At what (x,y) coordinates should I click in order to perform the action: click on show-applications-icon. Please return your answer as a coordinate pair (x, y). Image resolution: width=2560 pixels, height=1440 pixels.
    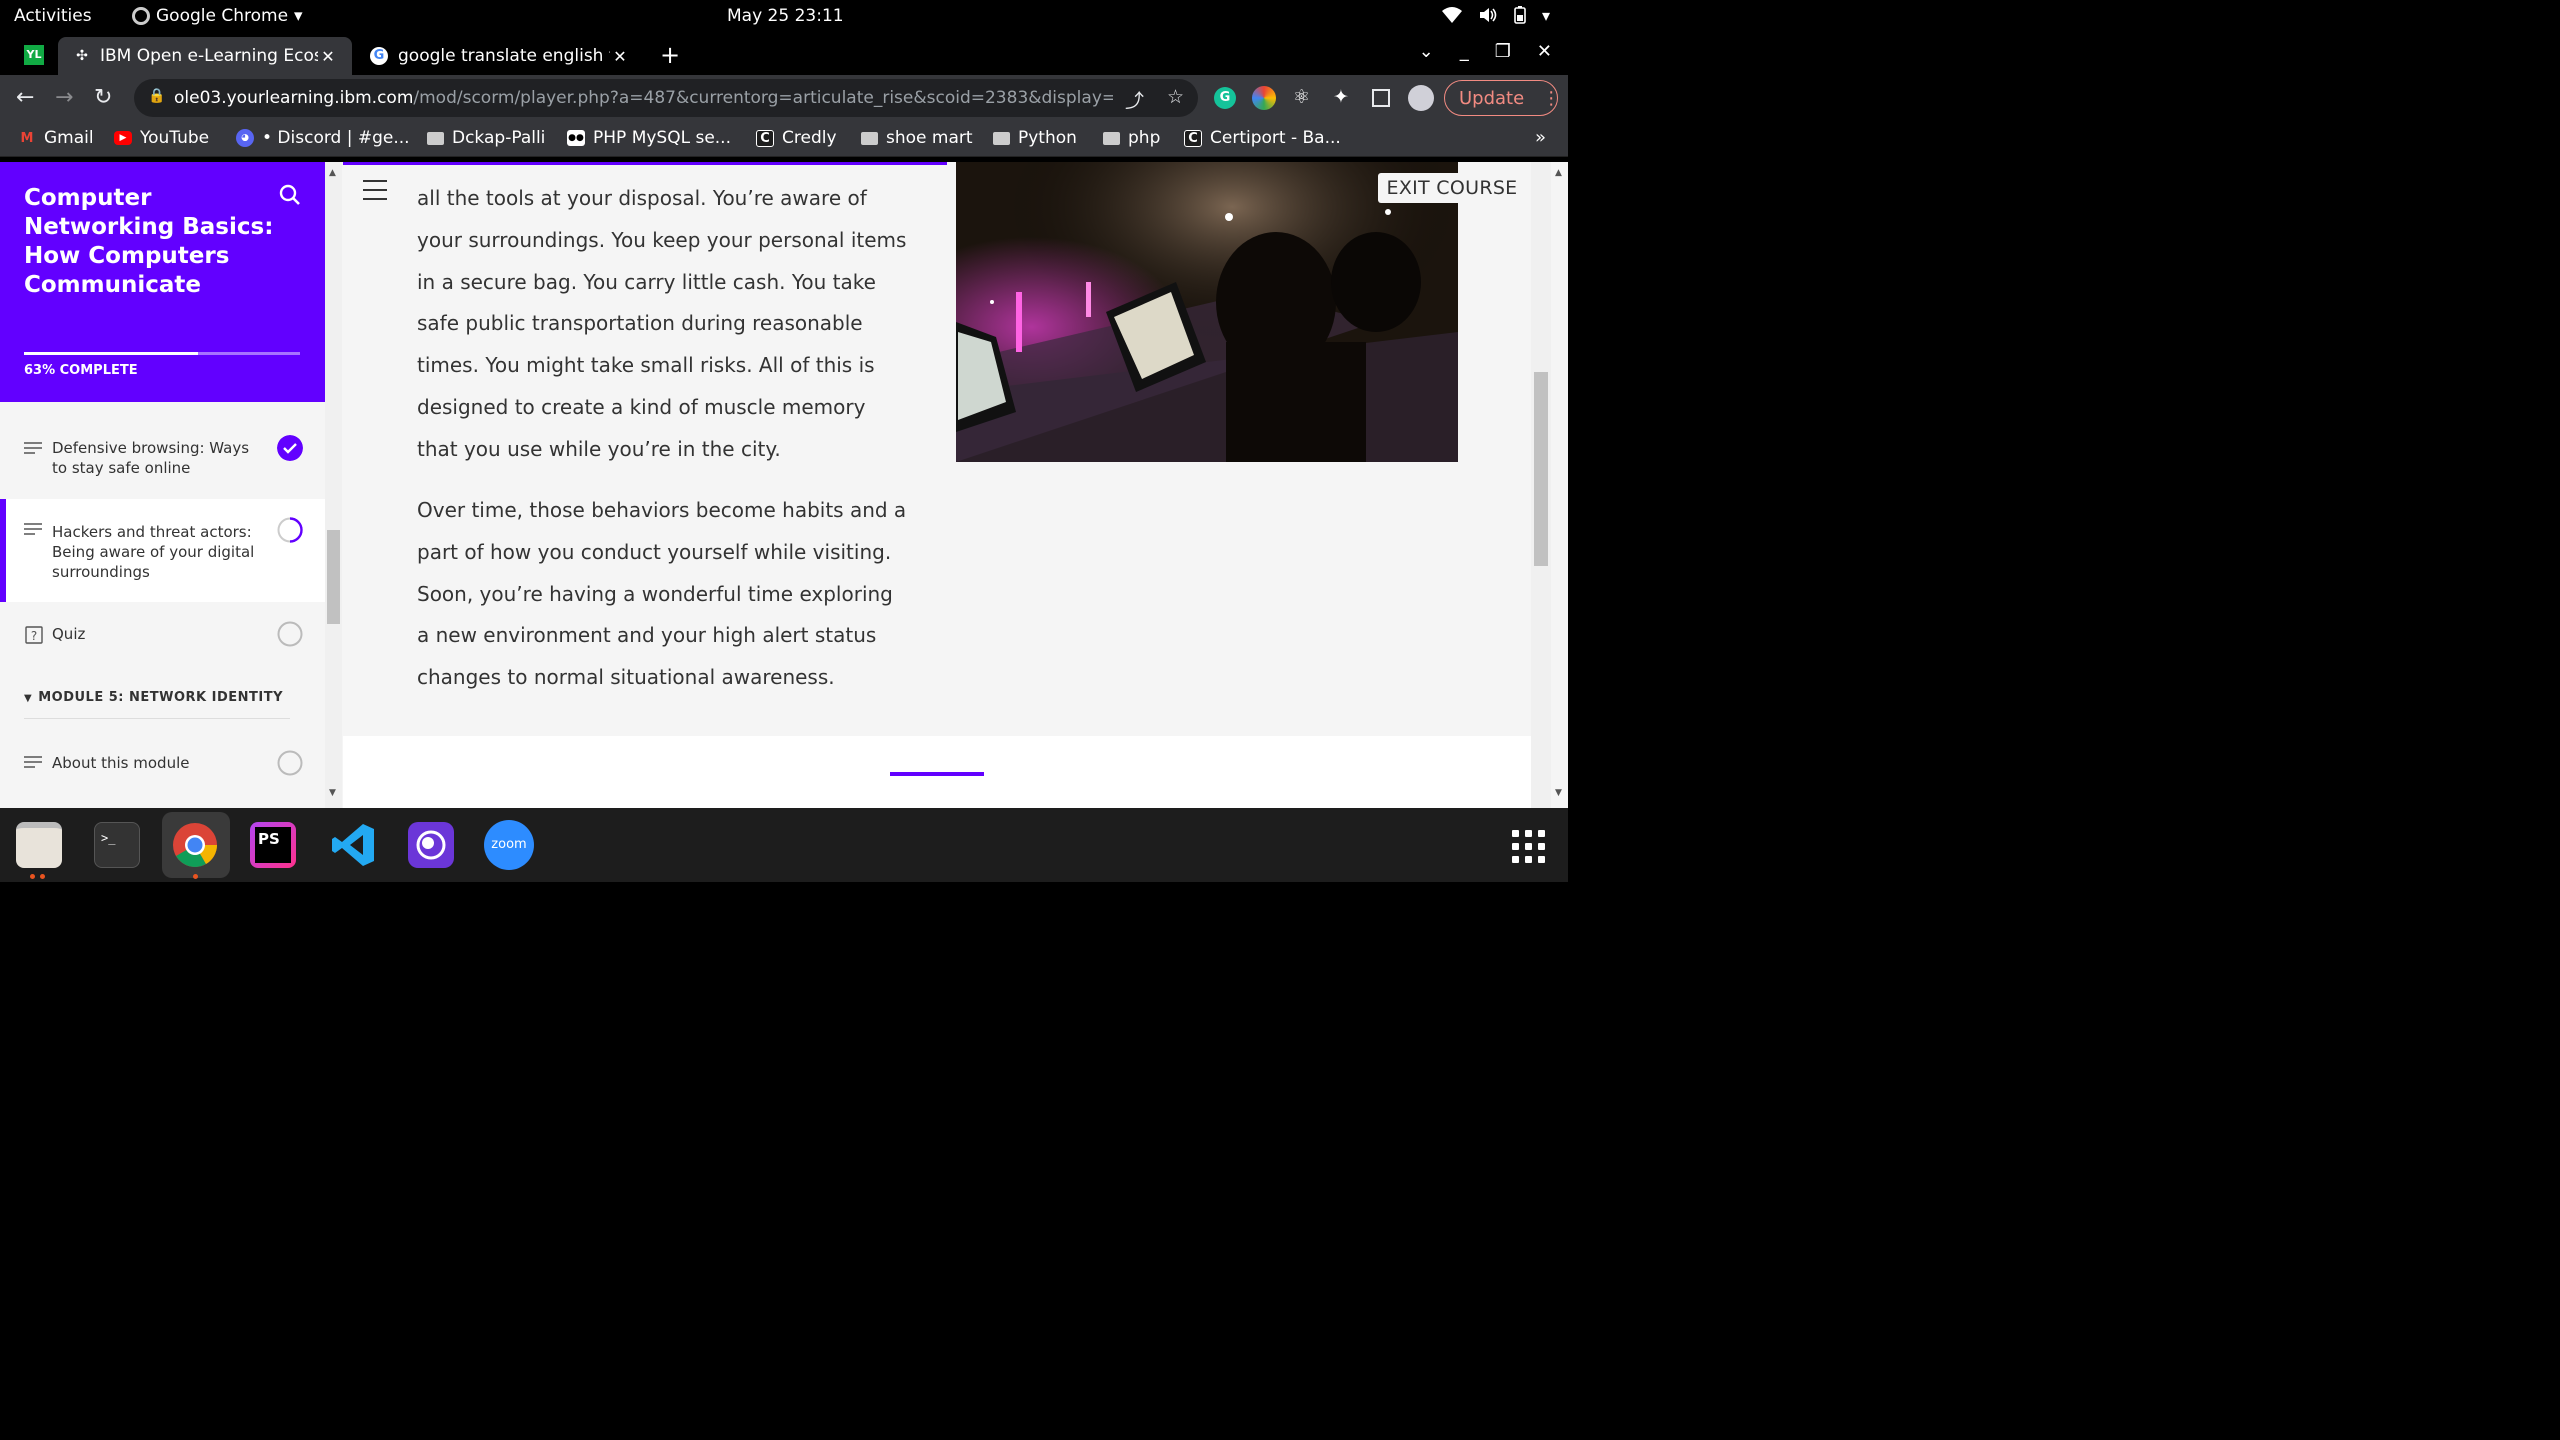
    Looking at the image, I should click on (1528, 846).